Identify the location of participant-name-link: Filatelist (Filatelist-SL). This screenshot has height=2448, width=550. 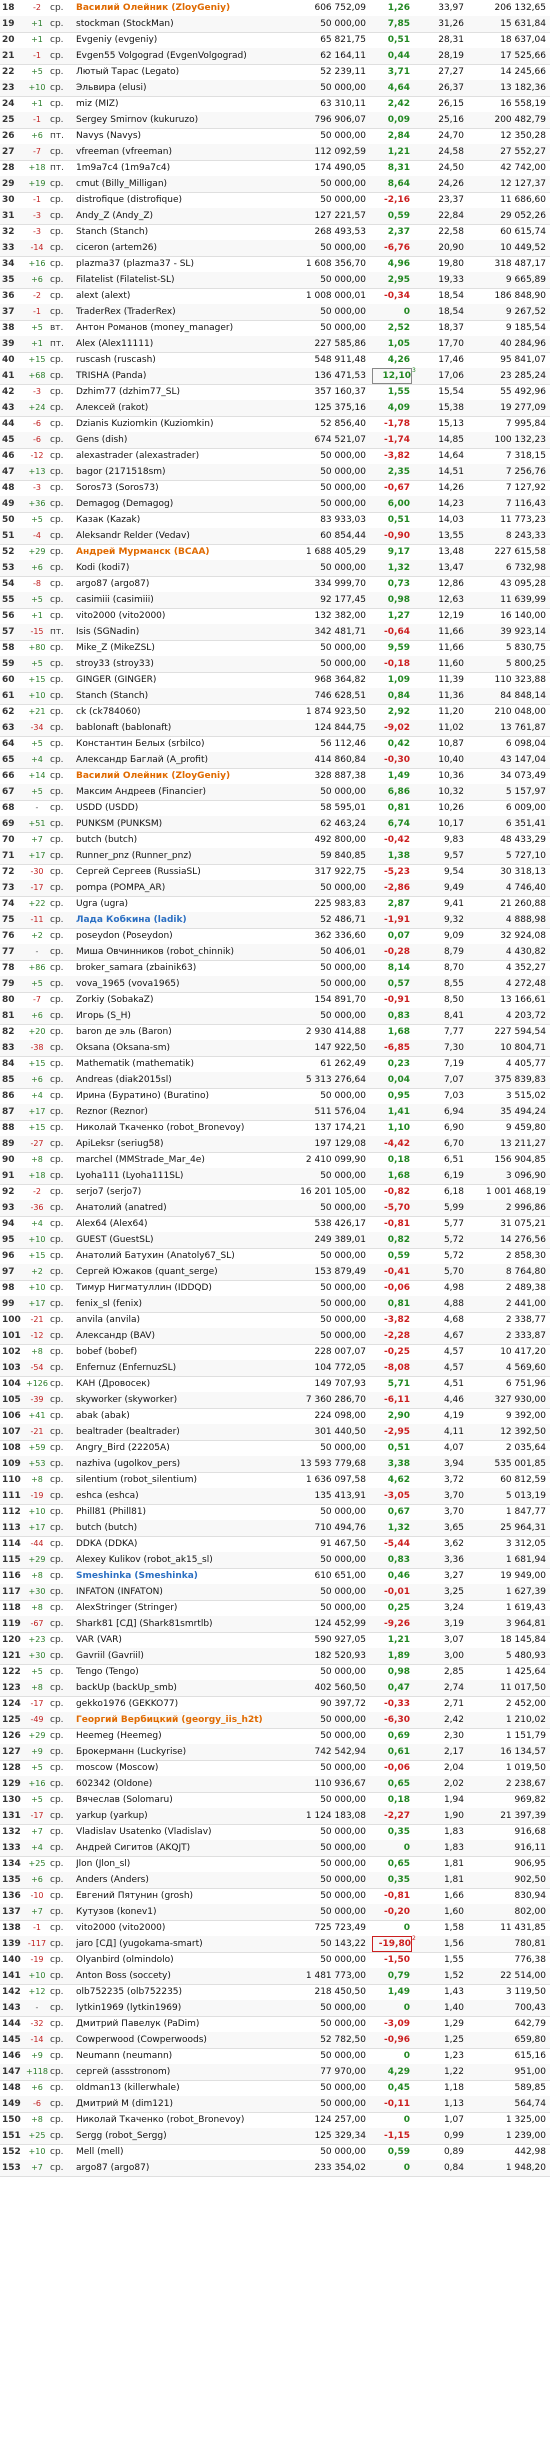
(187, 280).